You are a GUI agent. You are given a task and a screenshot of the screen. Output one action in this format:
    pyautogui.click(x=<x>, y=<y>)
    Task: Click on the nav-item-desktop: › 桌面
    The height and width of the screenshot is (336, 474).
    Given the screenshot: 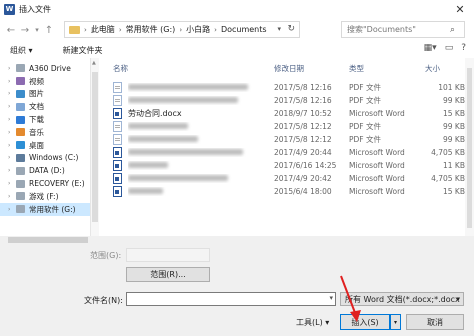 What is the action you would take?
    pyautogui.click(x=45, y=145)
    